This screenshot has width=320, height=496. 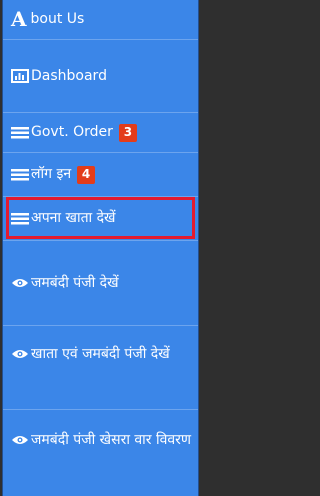 What do you see at coordinates (69, 75) in the screenshot?
I see `sidebar-item-label: Dashboard` at bounding box center [69, 75].